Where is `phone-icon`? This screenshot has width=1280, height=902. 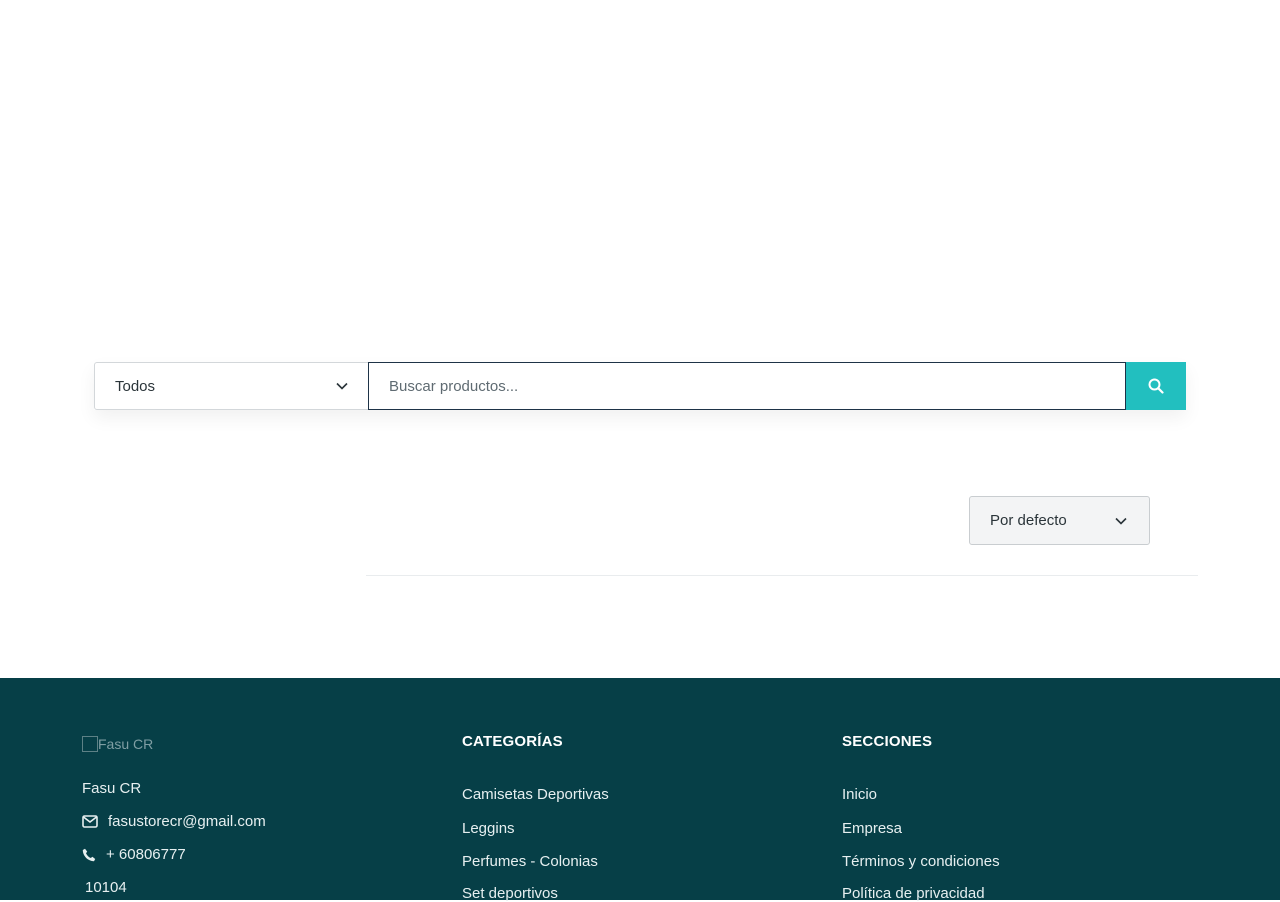
phone-icon is located at coordinates (89, 854).